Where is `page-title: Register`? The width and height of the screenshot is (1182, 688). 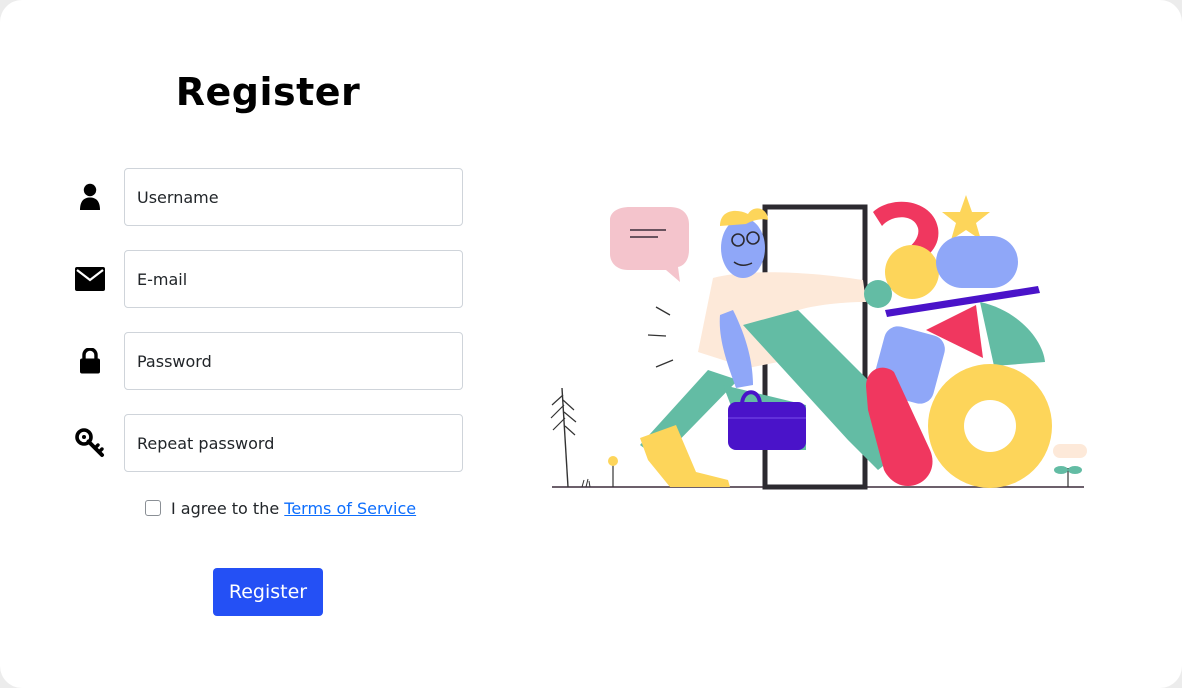
page-title: Register is located at coordinates (268, 92).